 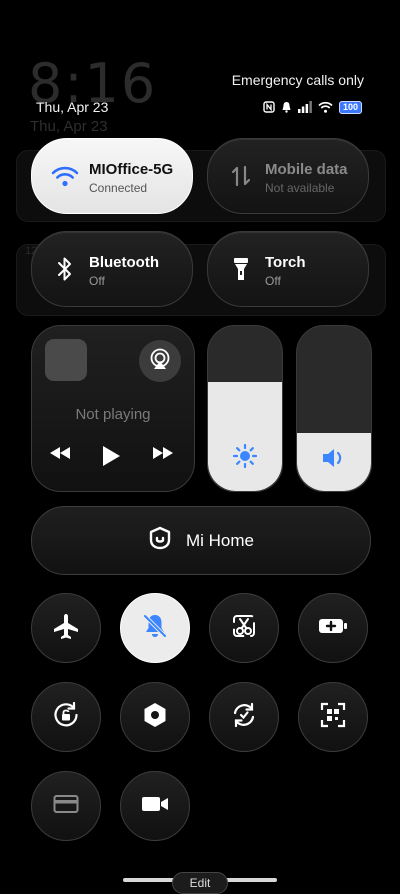 I want to click on sun-icon, so click(x=245, y=456).